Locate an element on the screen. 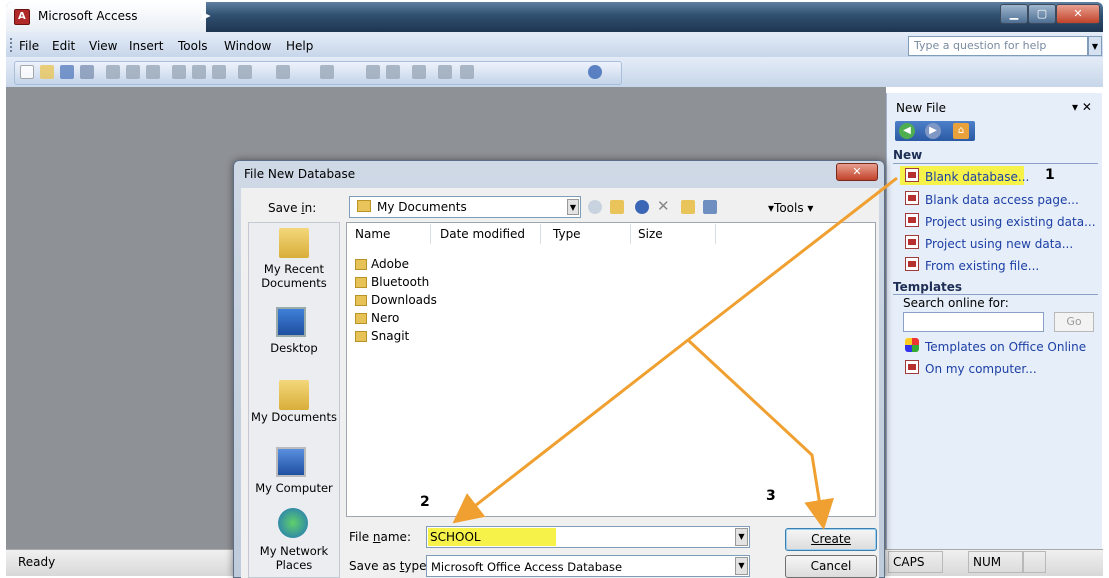 The height and width of the screenshot is (578, 1109). list-item: Adobe is located at coordinates (390, 264).